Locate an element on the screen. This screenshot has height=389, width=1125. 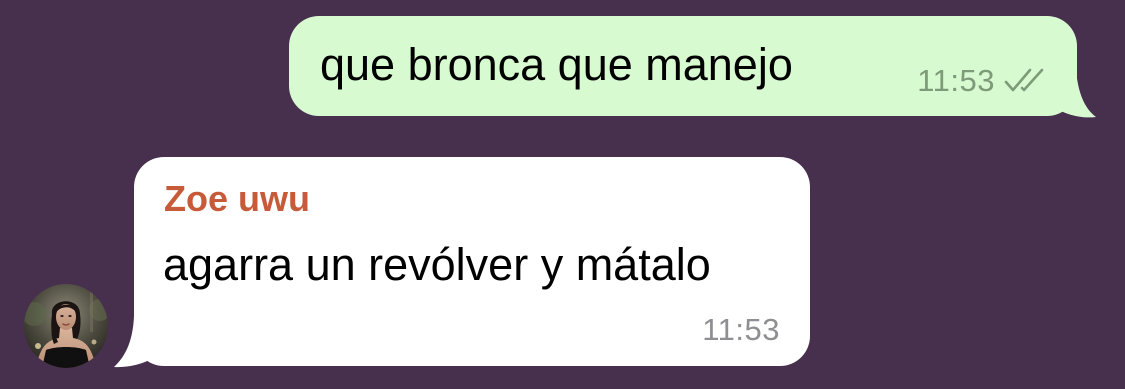
incoming-message-text: agarra un revólver y mátalo is located at coordinates (437, 264).